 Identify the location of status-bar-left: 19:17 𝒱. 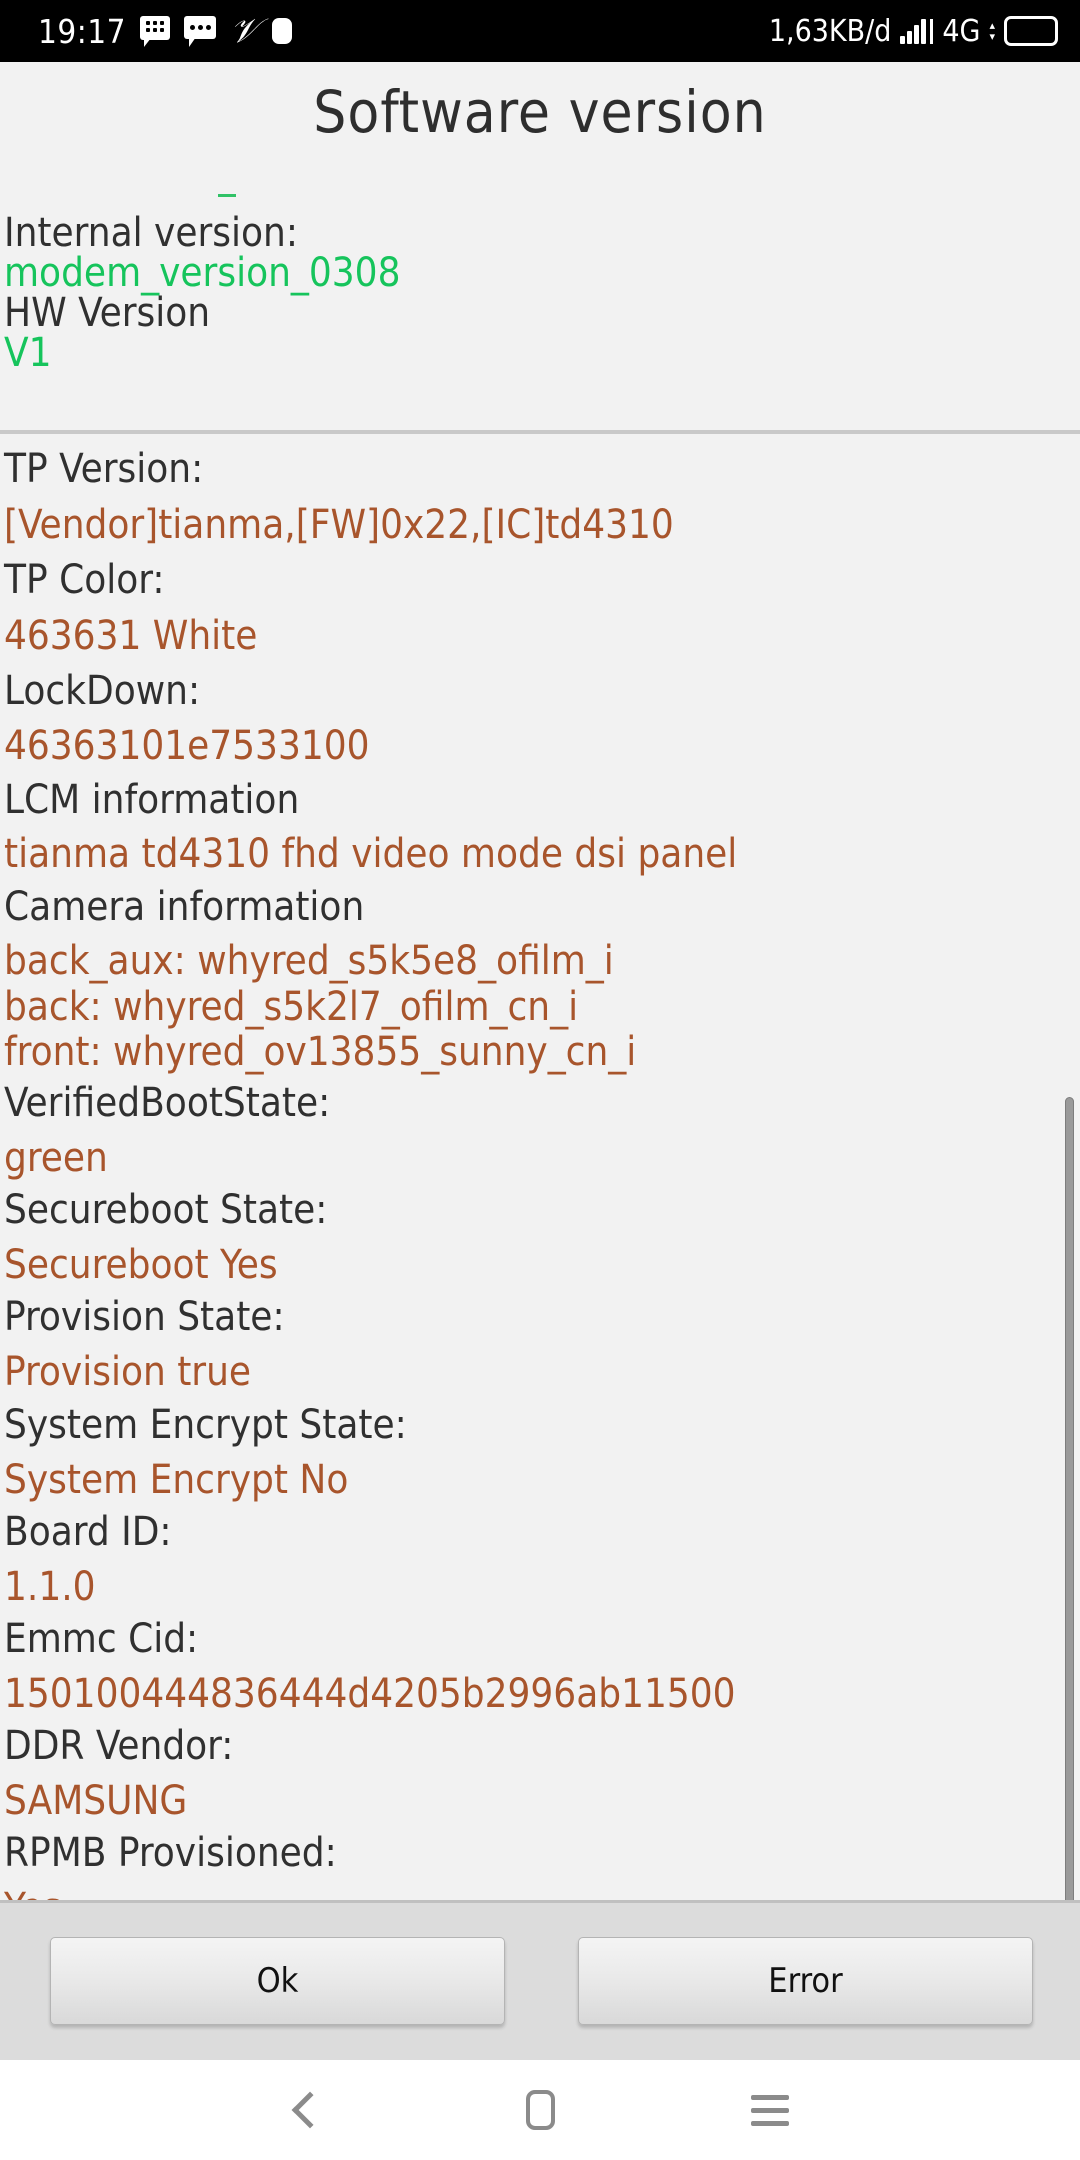
(403, 31).